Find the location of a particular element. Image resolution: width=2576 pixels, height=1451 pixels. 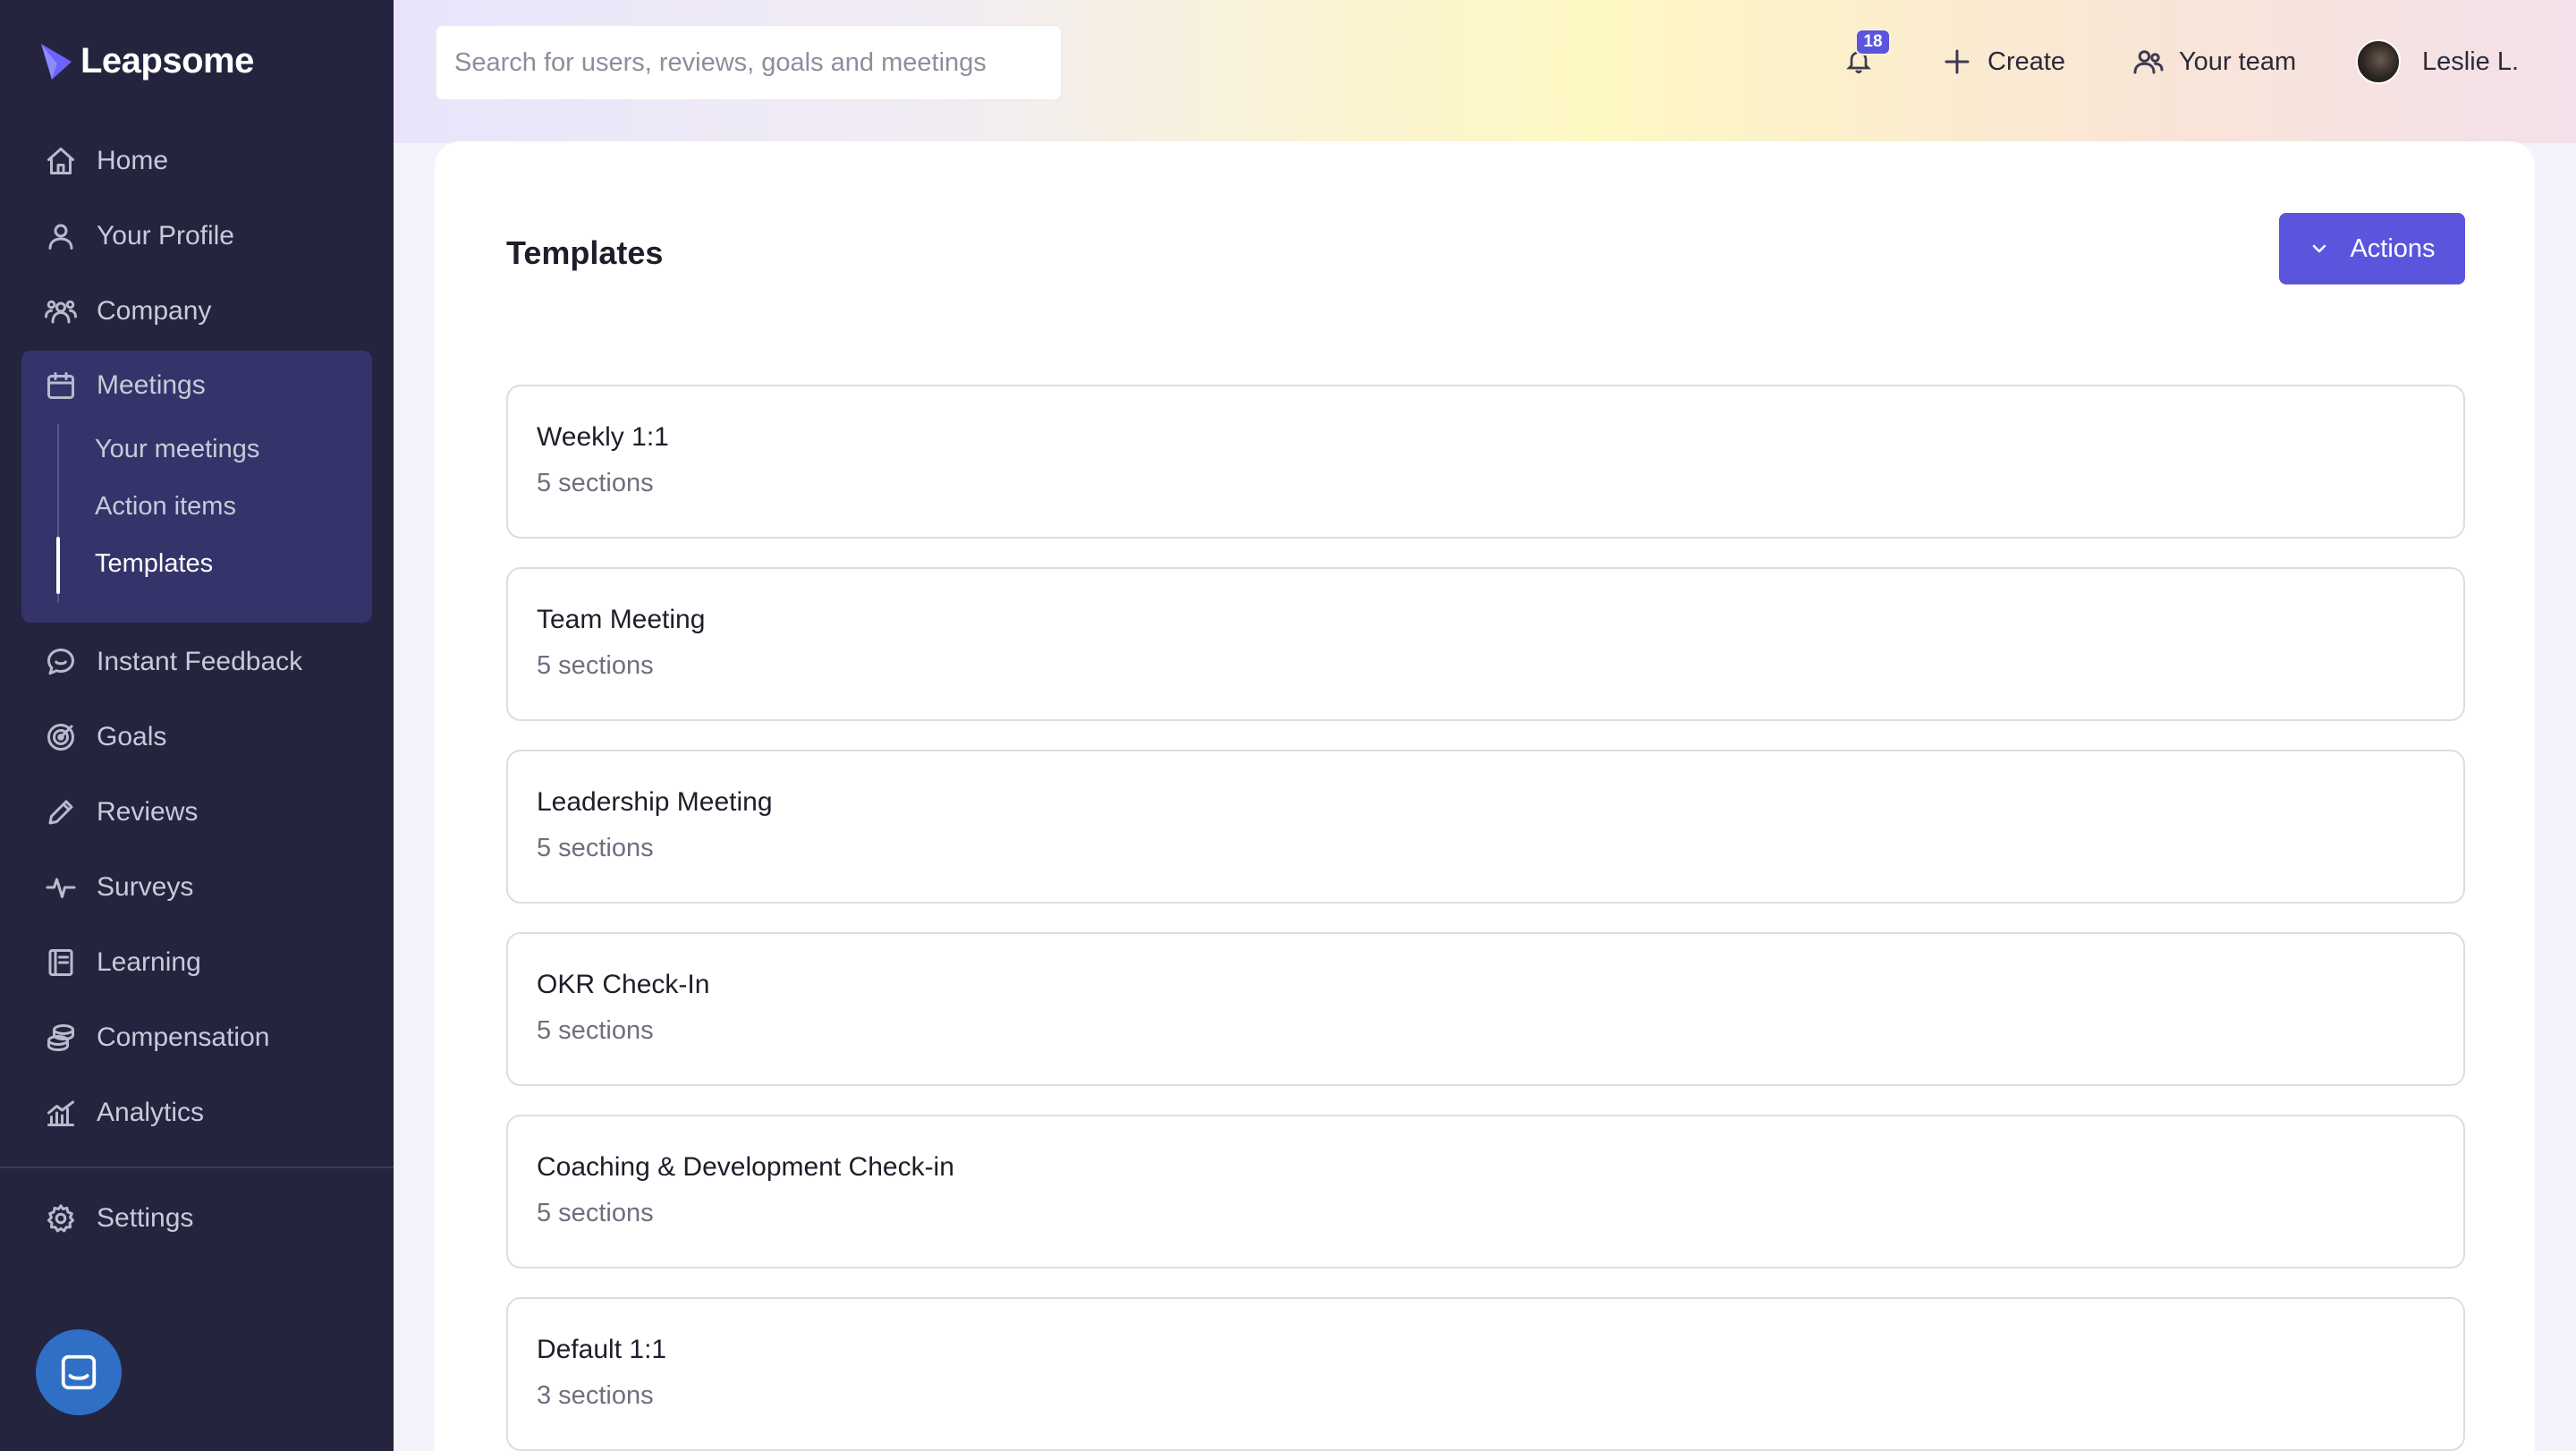

sidebar-item-label: Goals is located at coordinates (132, 736).